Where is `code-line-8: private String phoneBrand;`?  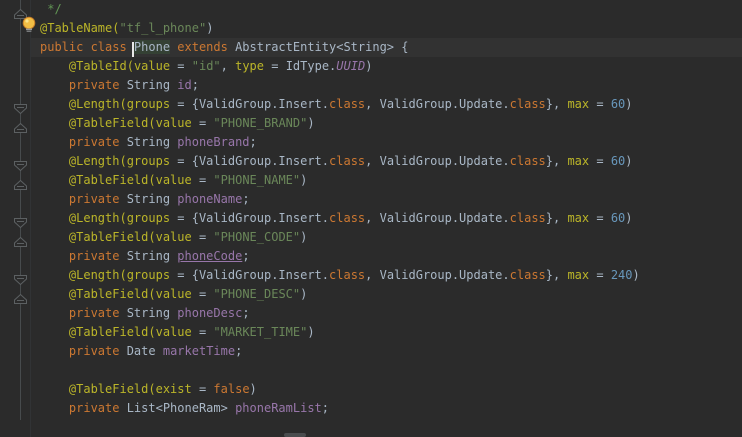
code-line-8: private String phoneBrand; is located at coordinates (371, 142).